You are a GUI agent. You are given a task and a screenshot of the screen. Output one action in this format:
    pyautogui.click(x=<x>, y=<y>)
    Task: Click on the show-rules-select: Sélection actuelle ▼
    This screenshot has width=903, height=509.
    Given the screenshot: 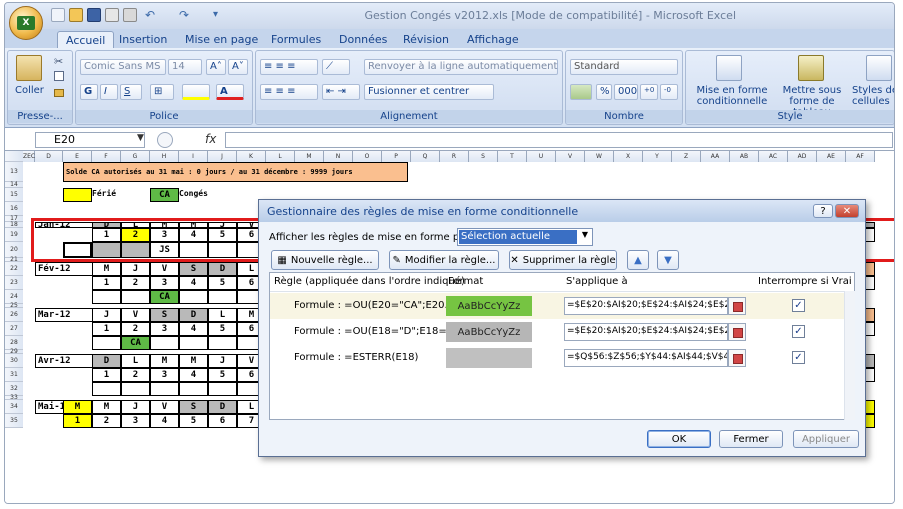 What is the action you would take?
    pyautogui.click(x=525, y=237)
    